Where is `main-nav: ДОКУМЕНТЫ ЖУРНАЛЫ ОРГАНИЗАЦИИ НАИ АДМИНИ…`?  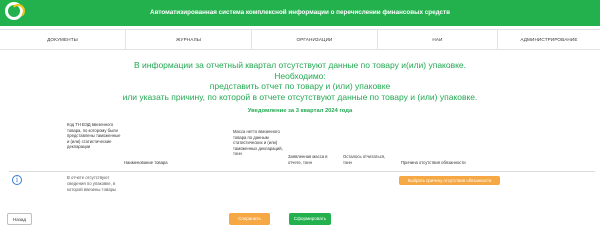 main-nav: ДОКУМЕНТЫ ЖУРНАЛЫ ОРГАНИЗАЦИИ НАИ АДМИНИ… is located at coordinates (300, 39).